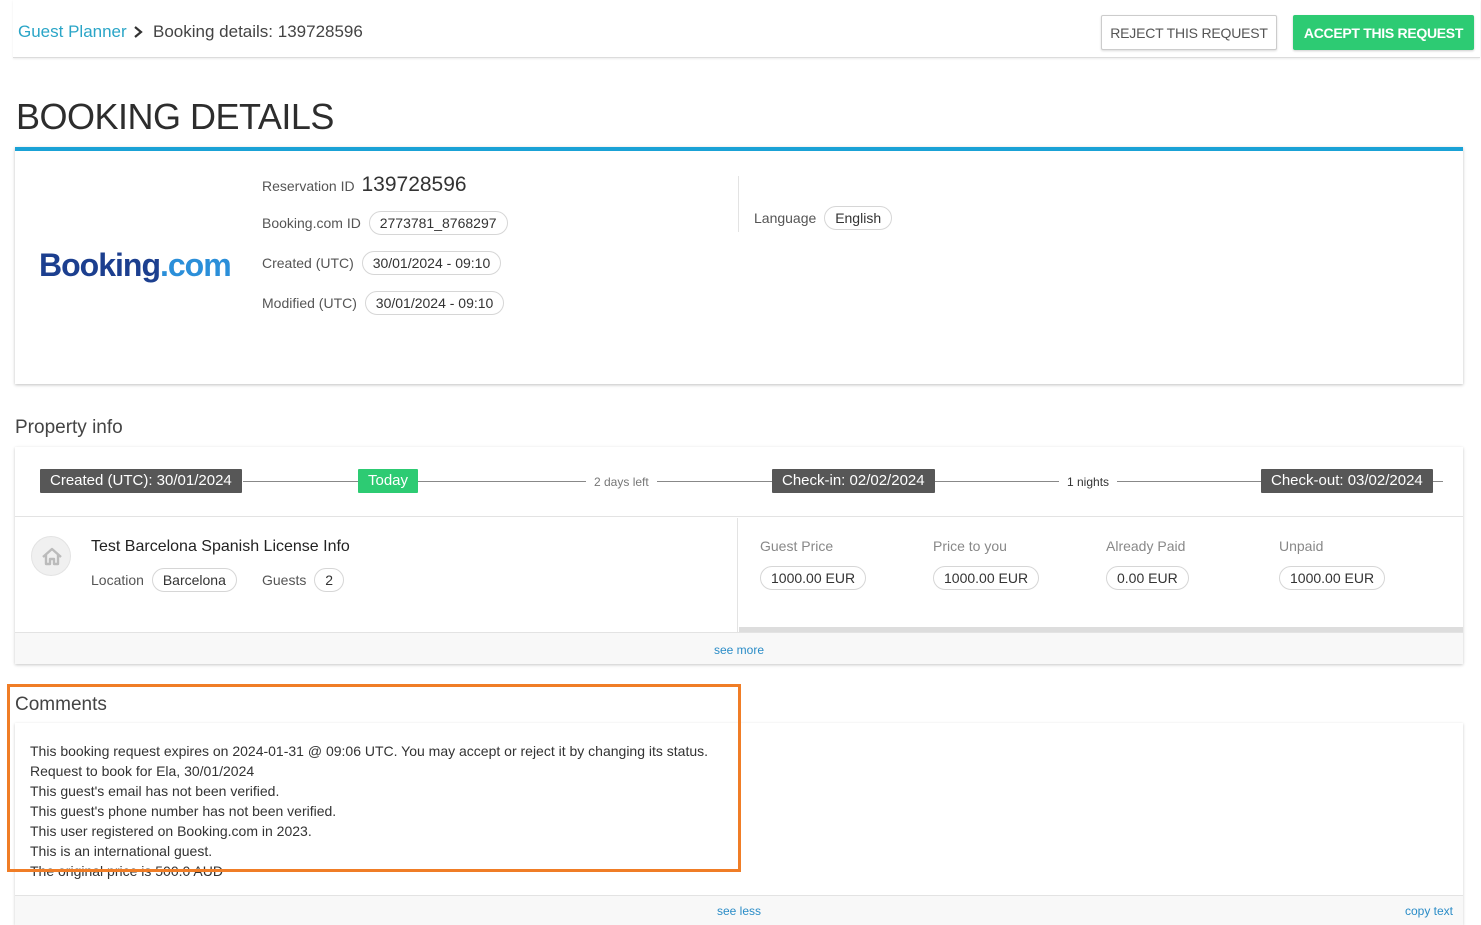 Image resolution: width=1481 pixels, height=925 pixels. I want to click on reject-request-button: REJECT THIS REQUEST, so click(1189, 32).